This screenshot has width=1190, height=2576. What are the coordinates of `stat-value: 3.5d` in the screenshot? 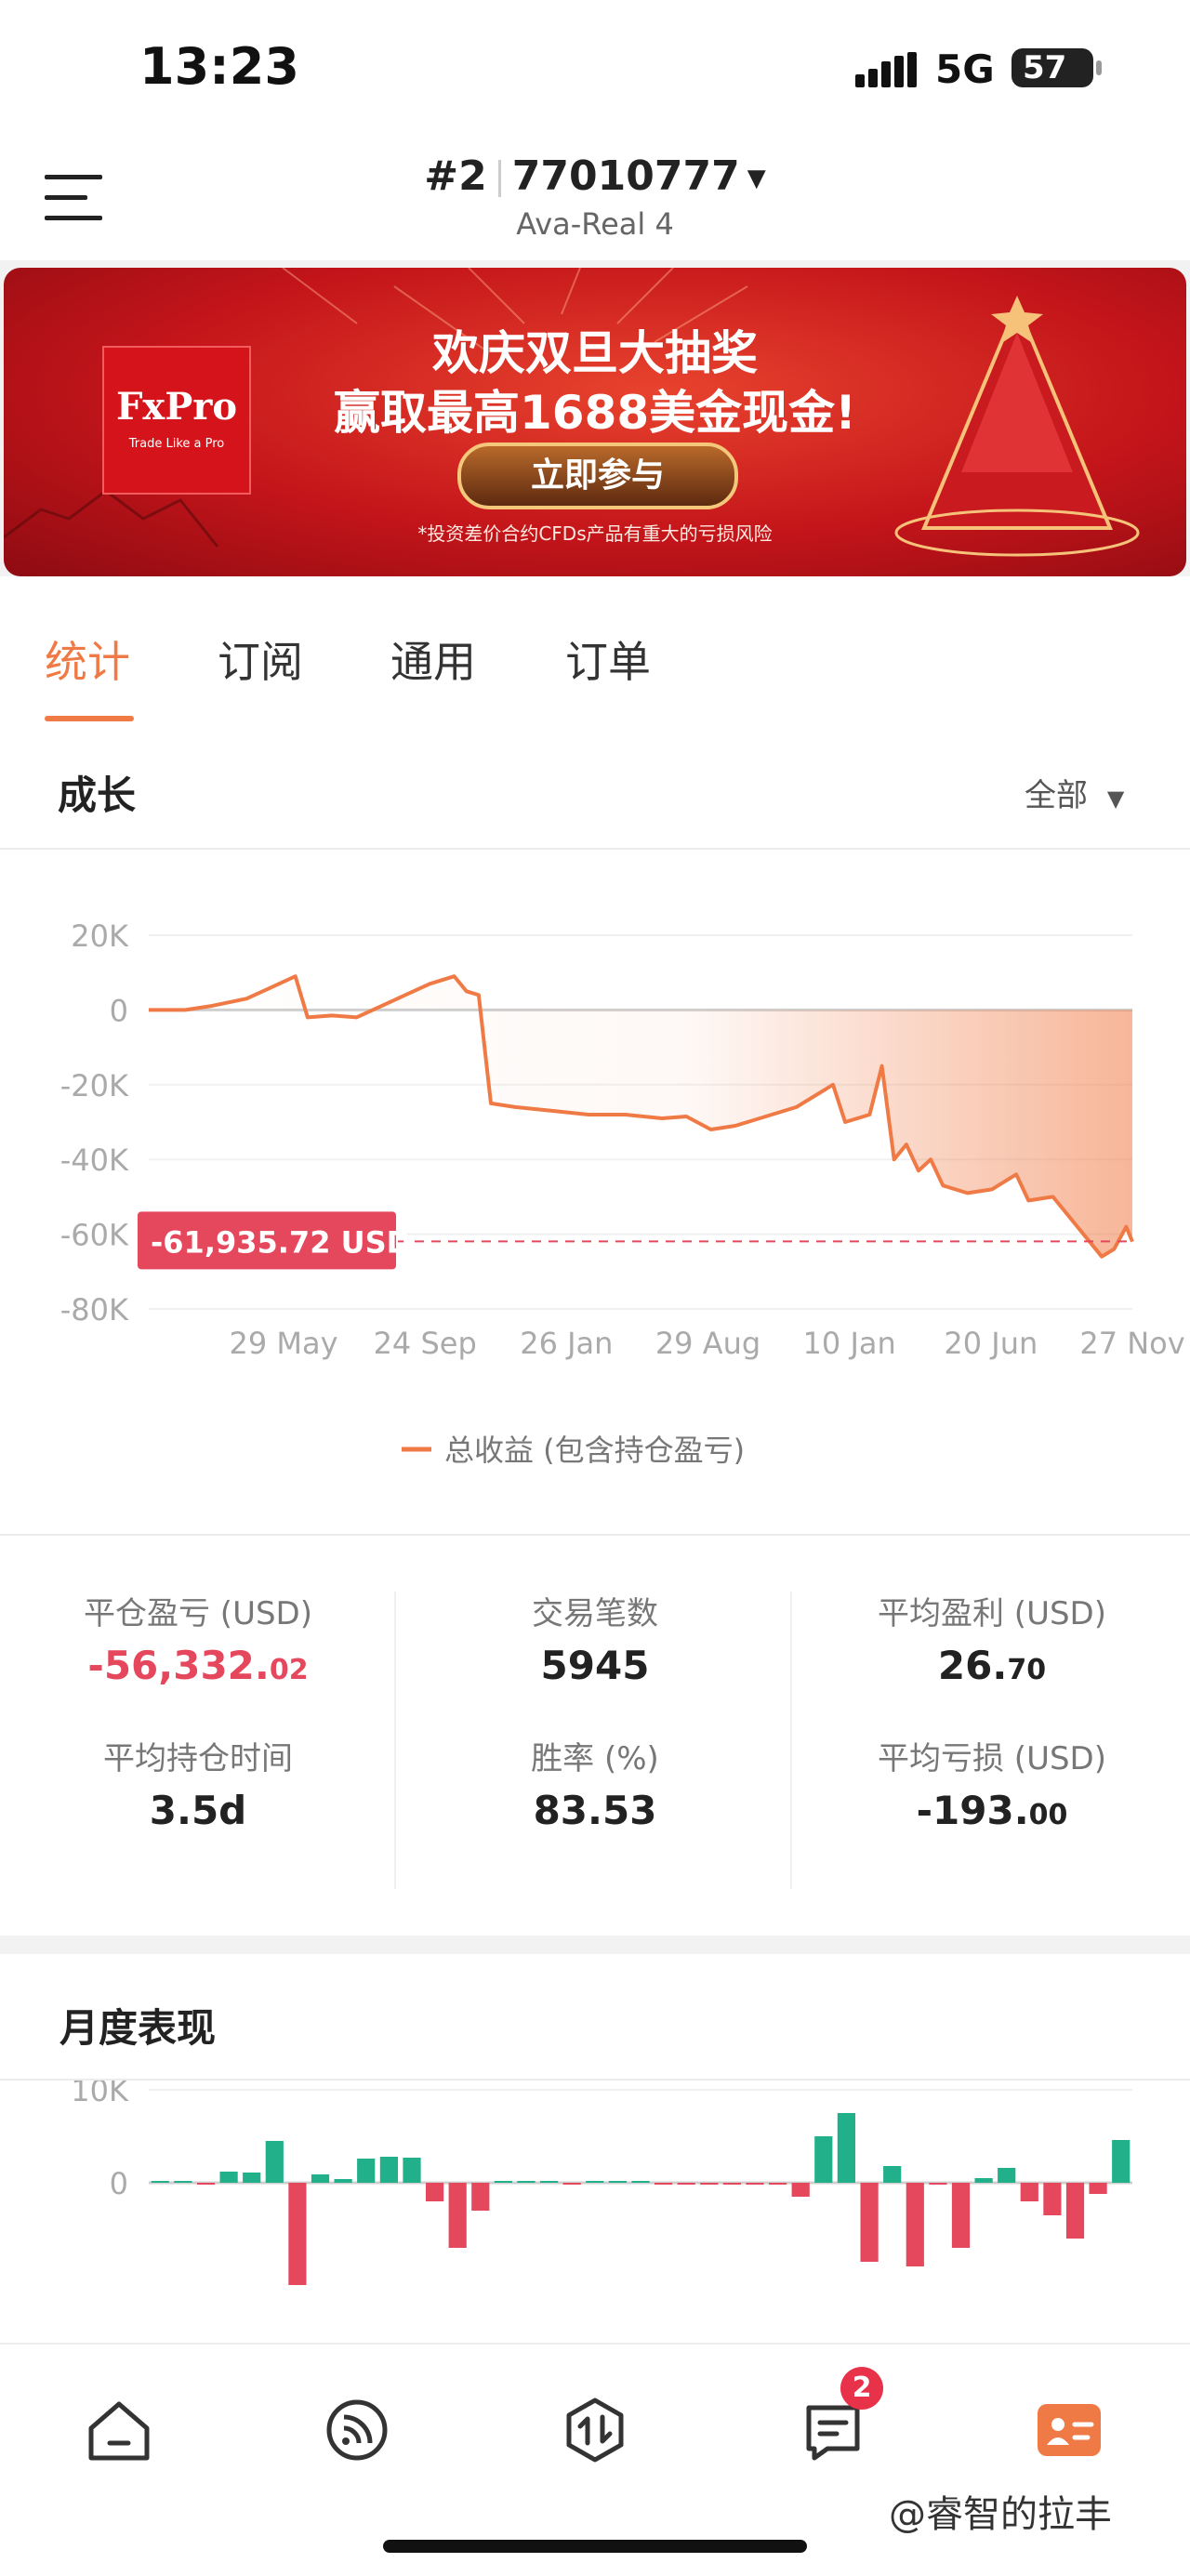 It's located at (198, 1810).